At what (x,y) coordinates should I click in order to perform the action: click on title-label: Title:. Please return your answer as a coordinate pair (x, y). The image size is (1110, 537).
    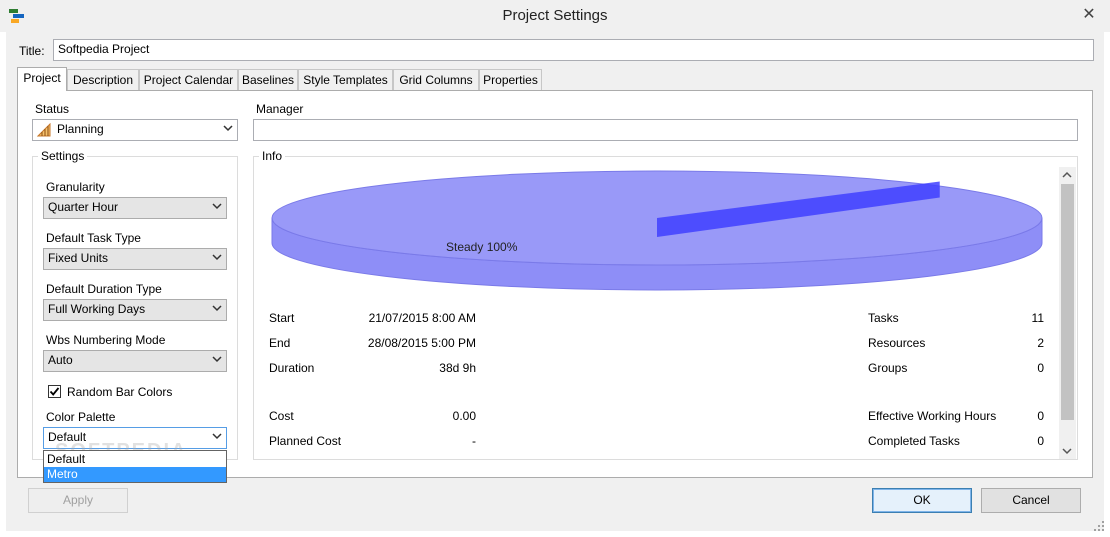
    Looking at the image, I should click on (32, 51).